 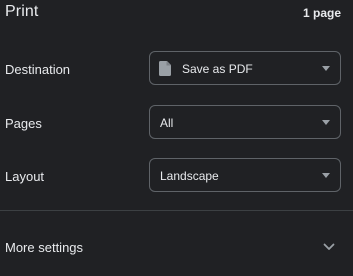 I want to click on page-count: 1 page, so click(x=321, y=13).